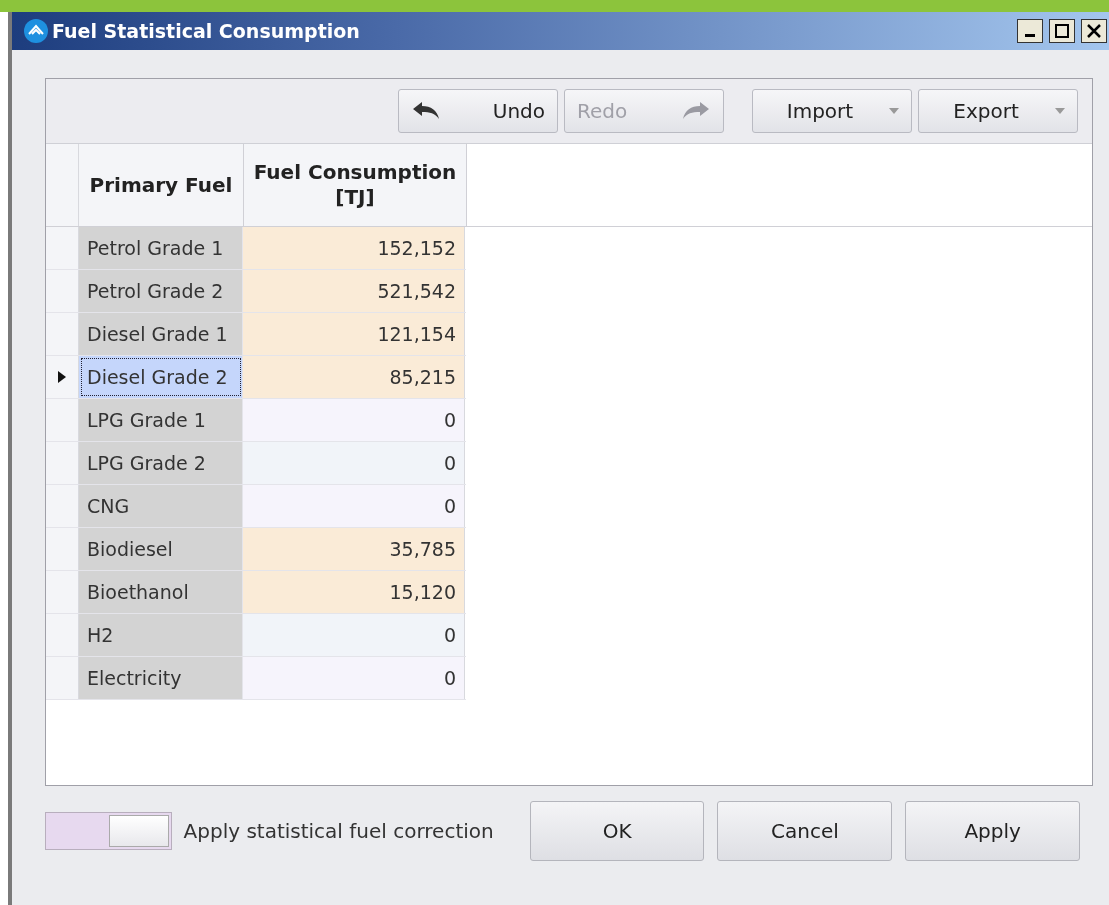  What do you see at coordinates (161, 248) in the screenshot?
I see `table-cell: Petrol Grade 1` at bounding box center [161, 248].